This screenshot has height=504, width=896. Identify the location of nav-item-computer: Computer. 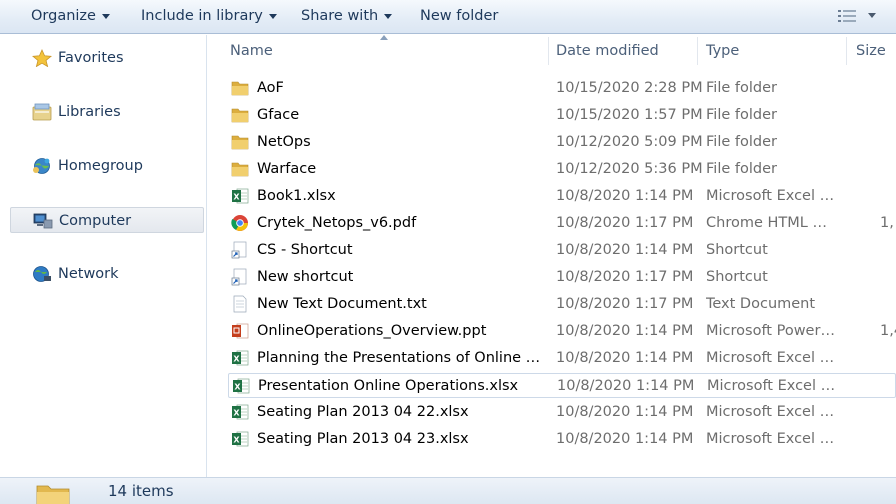
(107, 220).